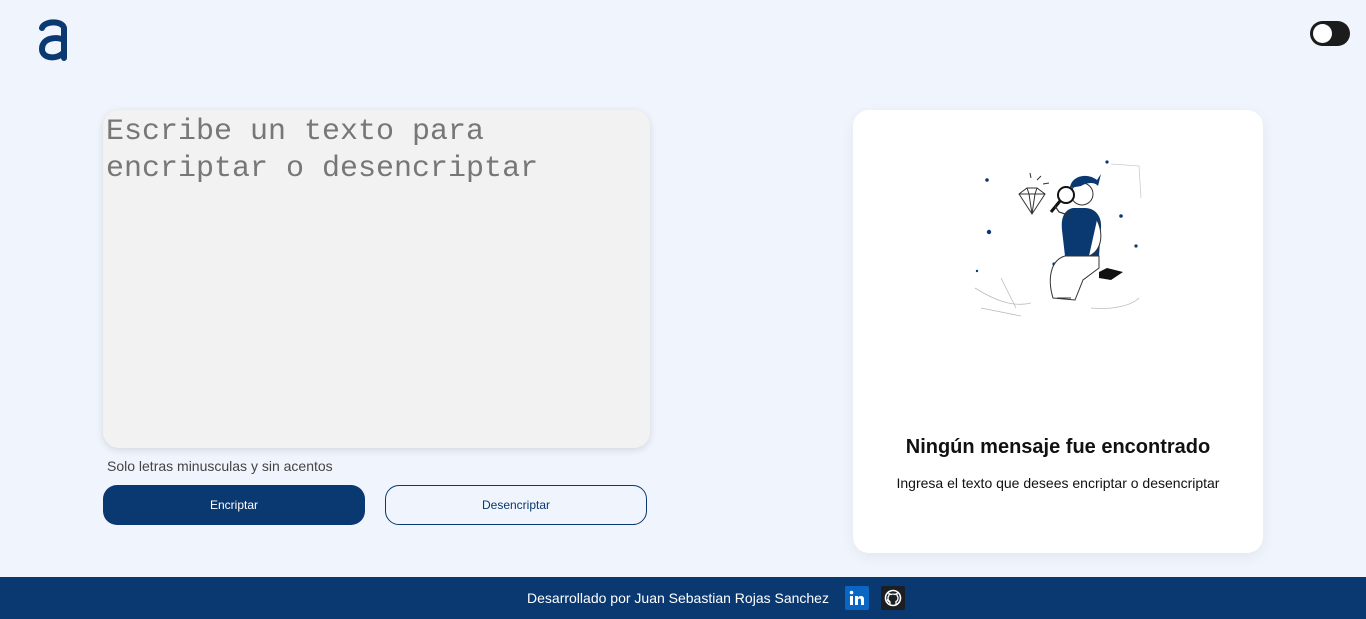  I want to click on person-with-magnifier-illustration-icon, so click(1059, 242).